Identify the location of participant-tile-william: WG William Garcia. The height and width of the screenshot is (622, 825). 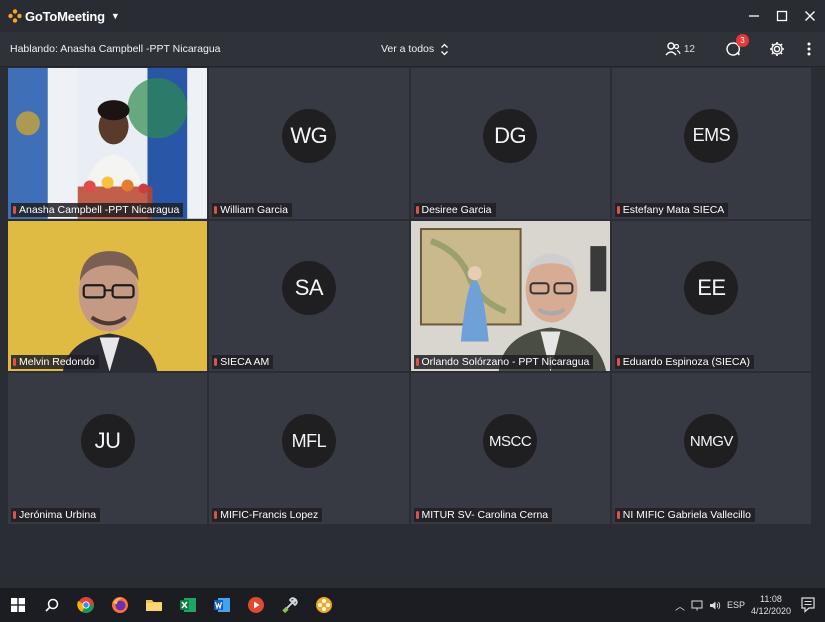
(309, 143).